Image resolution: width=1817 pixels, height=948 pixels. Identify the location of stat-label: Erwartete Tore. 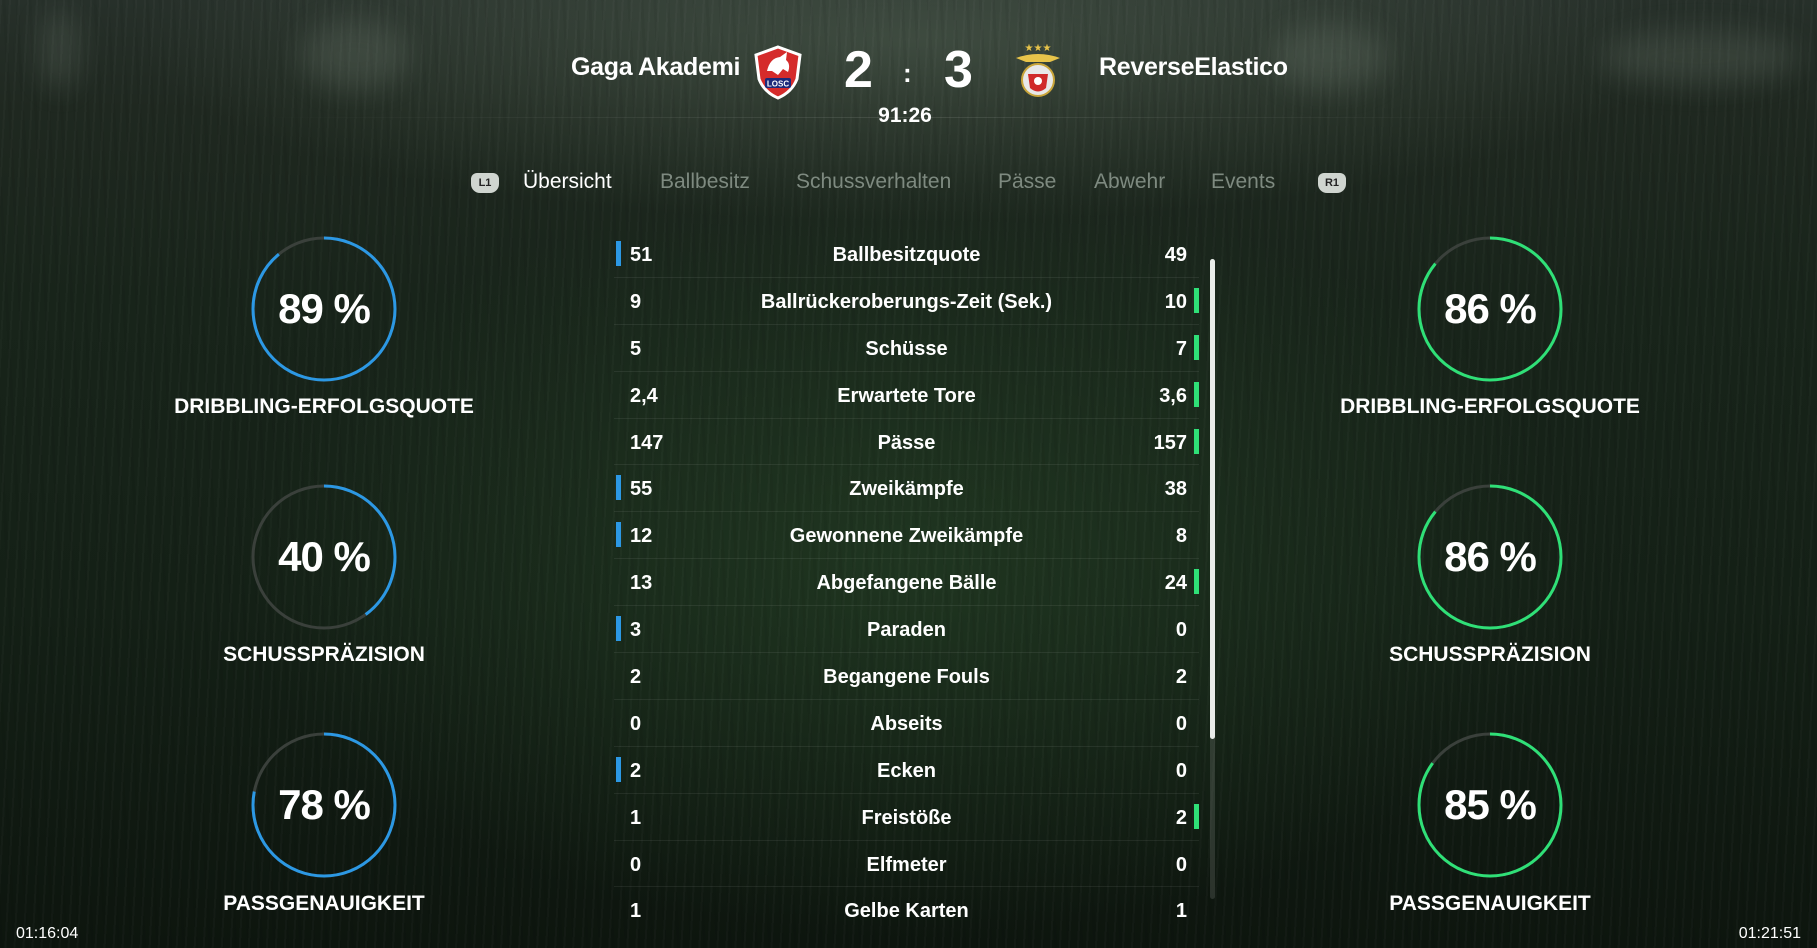
(906, 395).